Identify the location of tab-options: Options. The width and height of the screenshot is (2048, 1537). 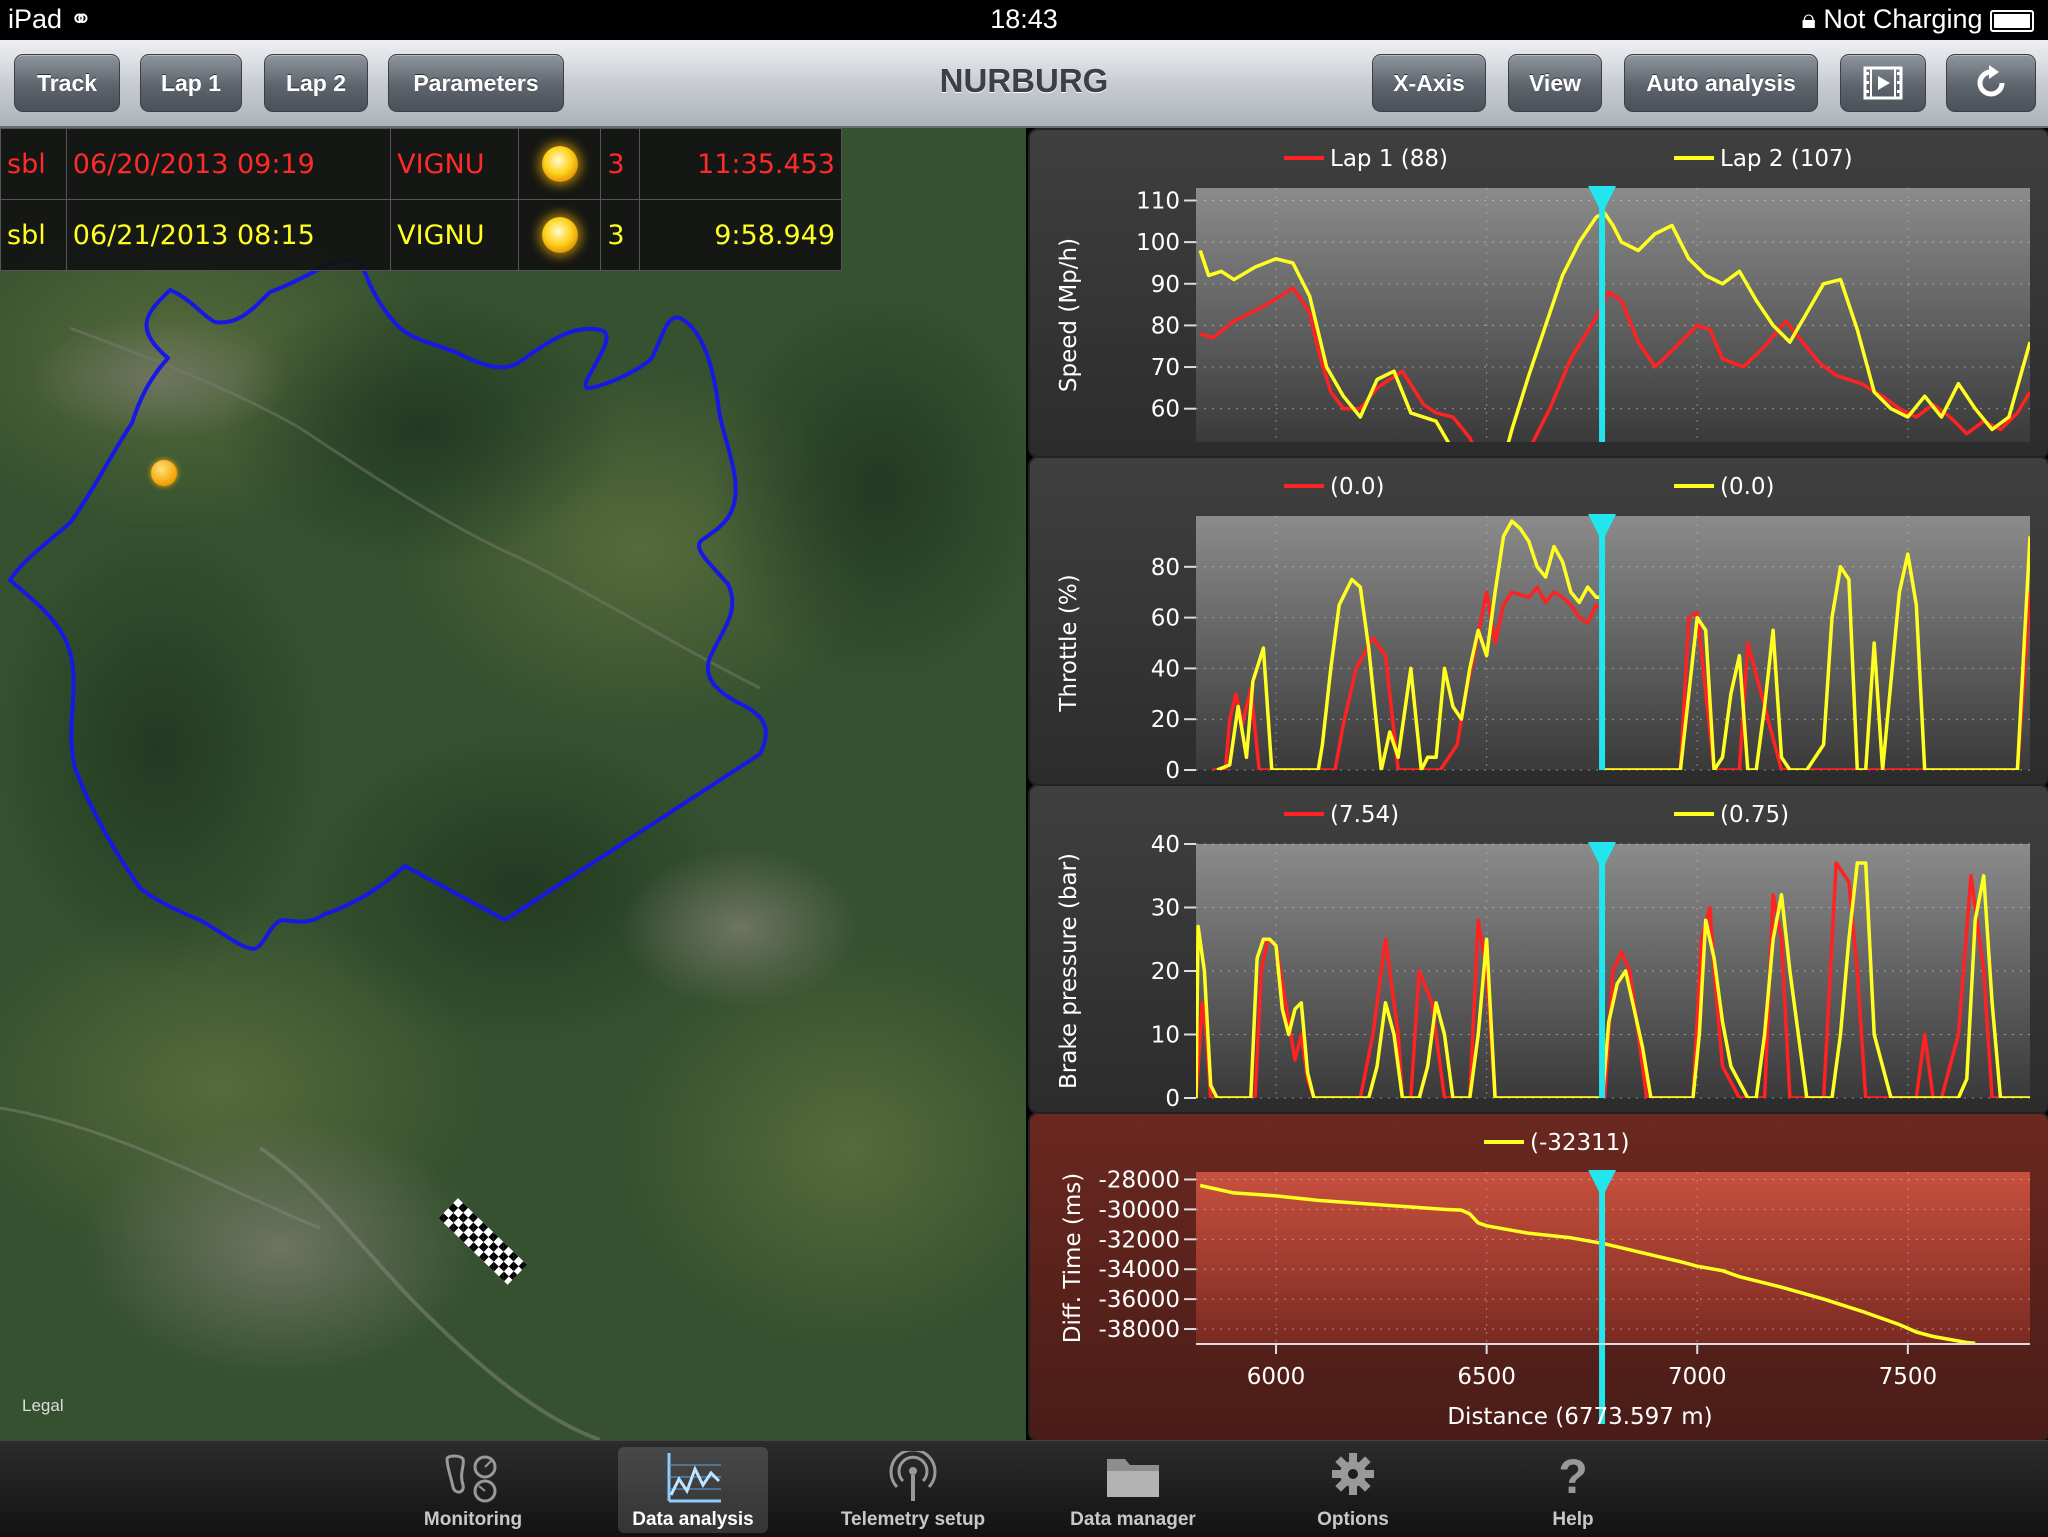
(1353, 1490).